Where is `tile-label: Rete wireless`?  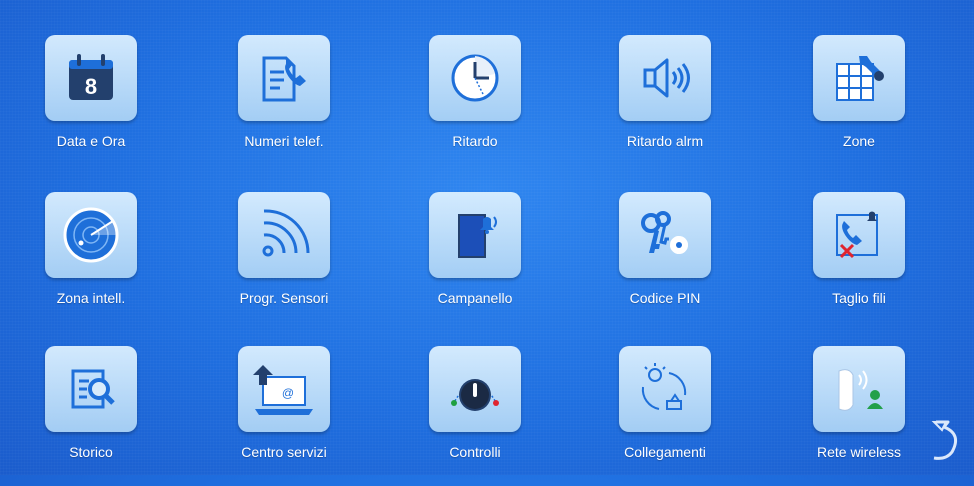
tile-label: Rete wireless is located at coordinates (859, 452).